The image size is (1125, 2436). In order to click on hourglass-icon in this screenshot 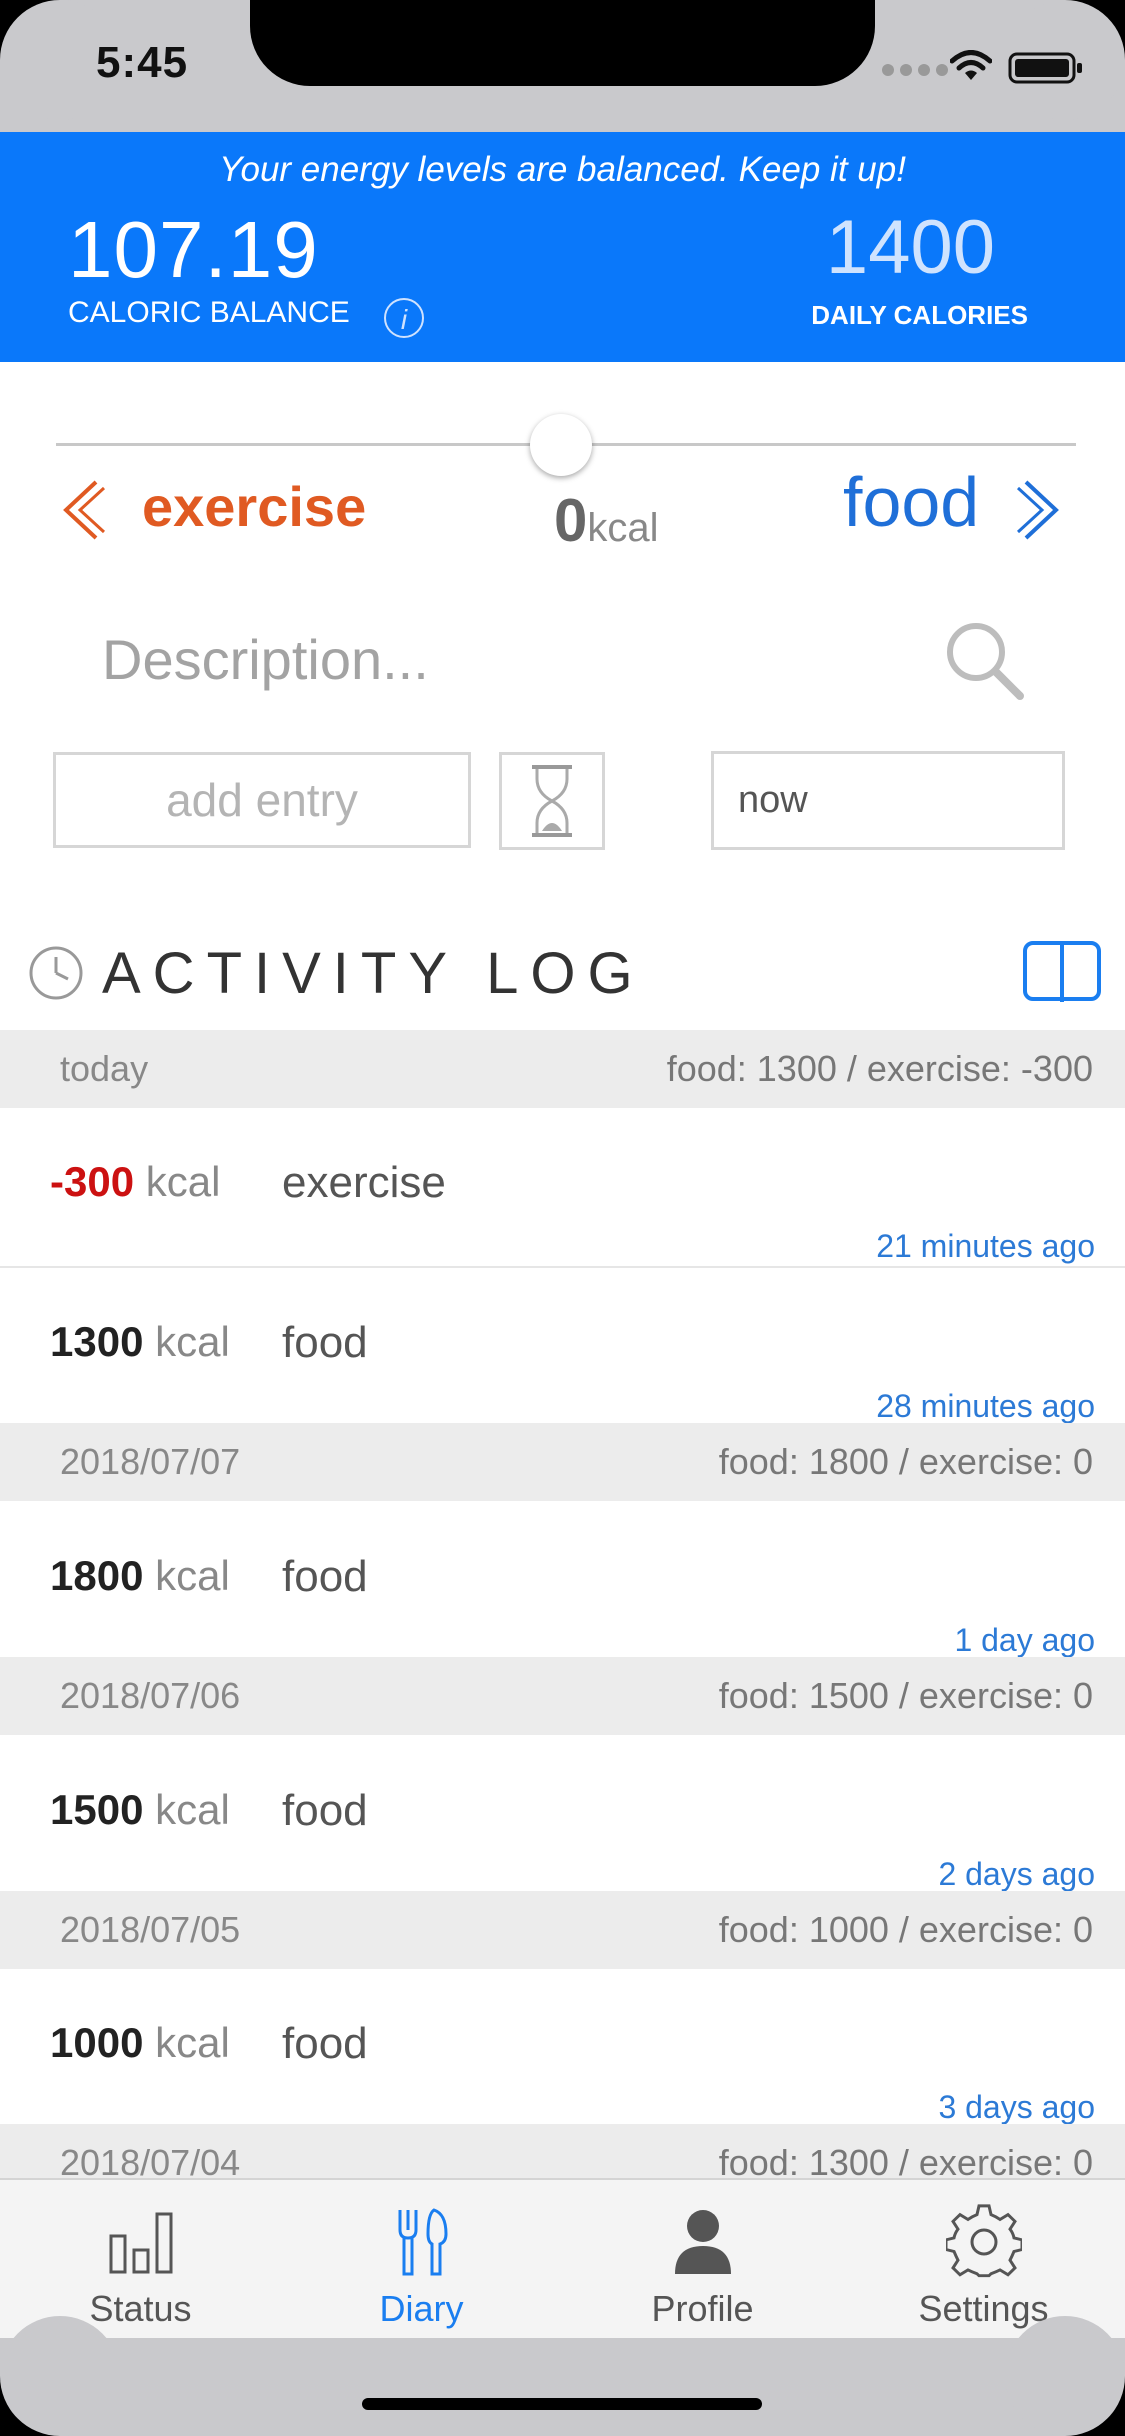, I will do `click(552, 801)`.